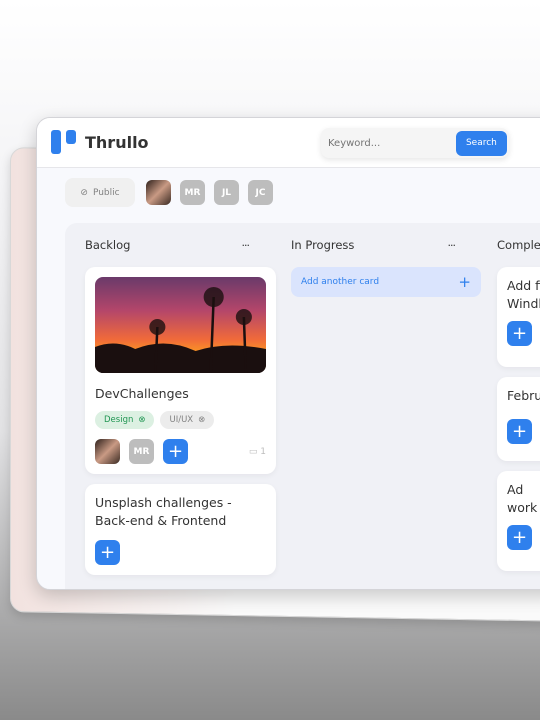 This screenshot has height=720, width=540. I want to click on app-name: Thrullo, so click(117, 142).